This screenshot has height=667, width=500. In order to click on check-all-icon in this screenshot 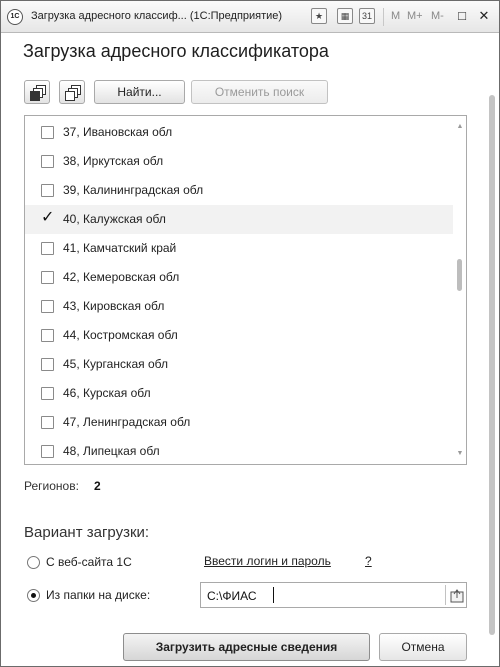, I will do `click(38, 93)`.